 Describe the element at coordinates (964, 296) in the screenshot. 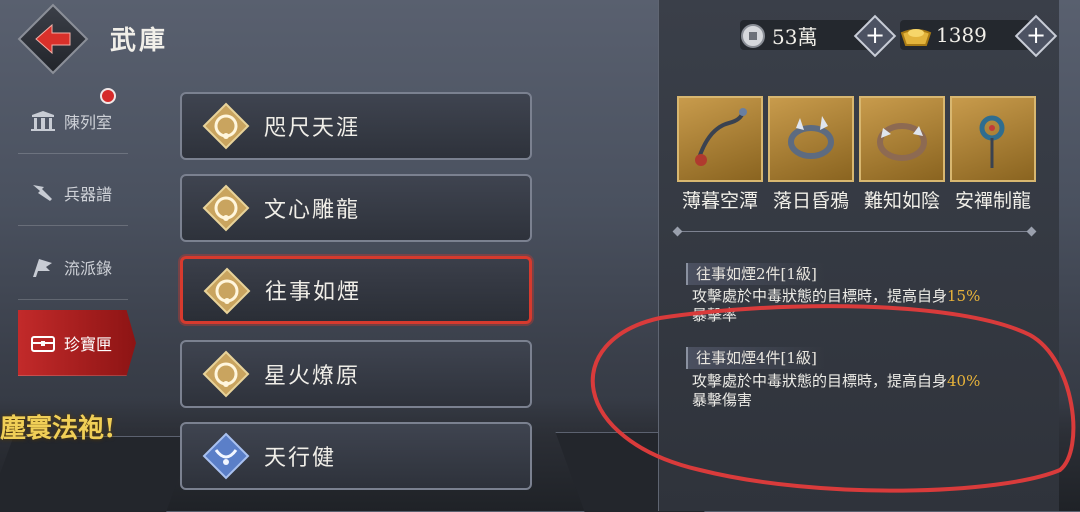

I see `bonus-value: 15%` at that location.